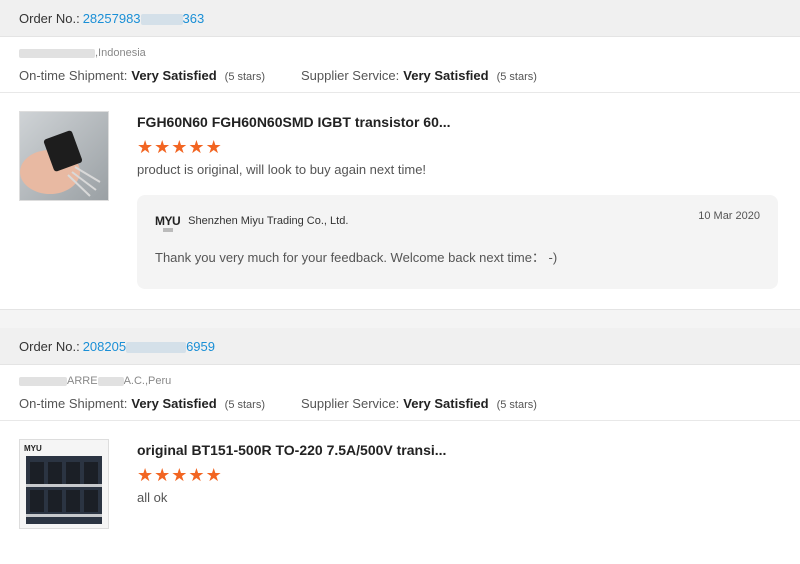 The width and height of the screenshot is (800, 564). What do you see at coordinates (400, 381) in the screenshot?
I see `buyer-location: ARRE A.C.,Peru` at bounding box center [400, 381].